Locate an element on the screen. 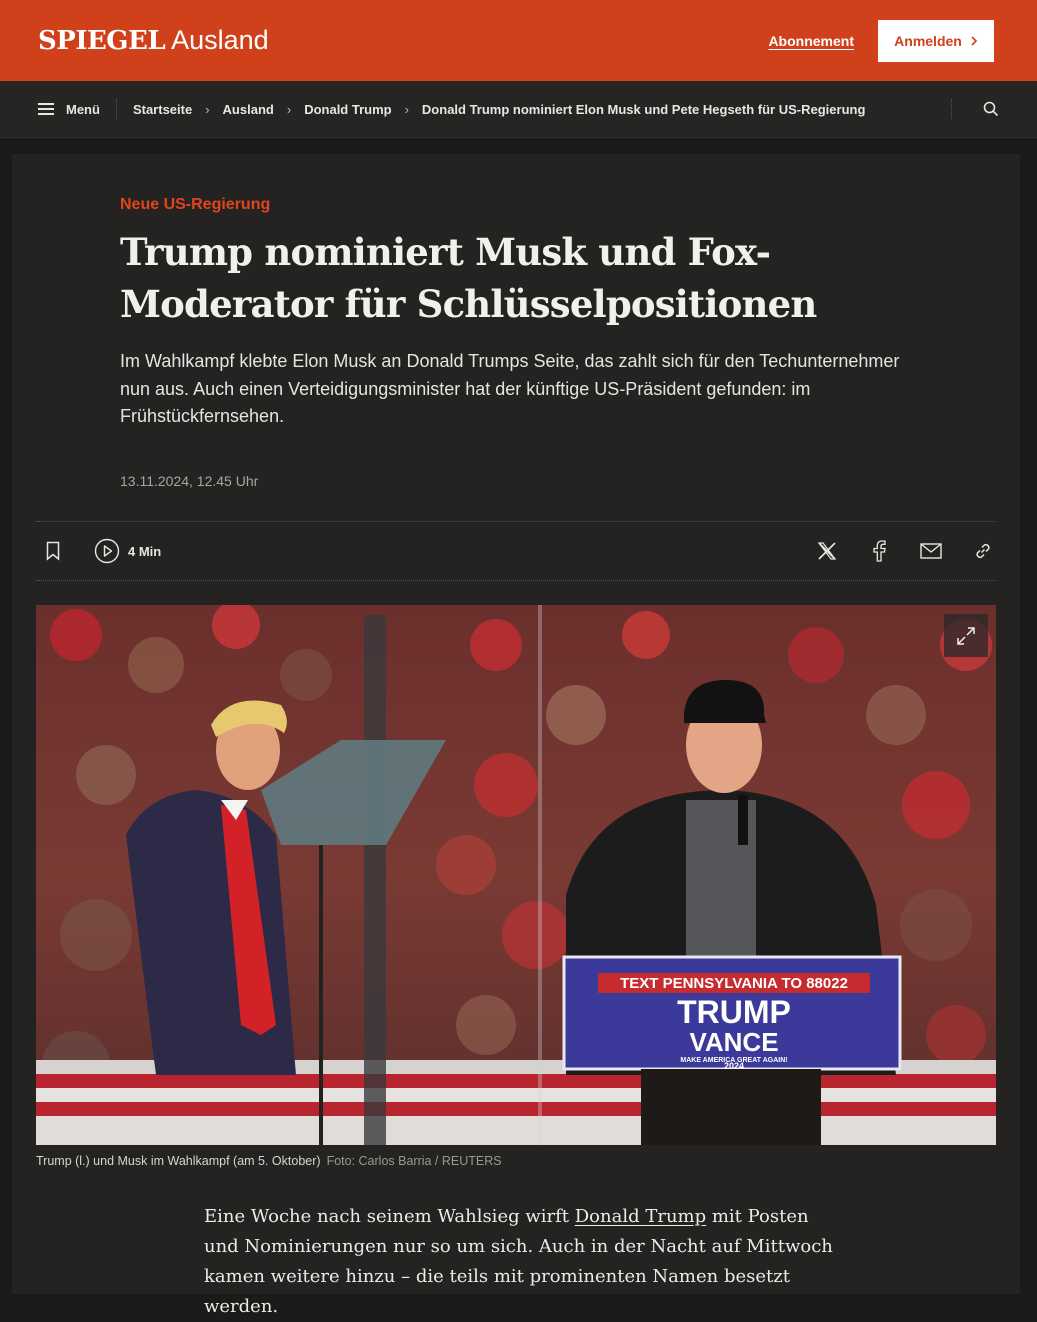 The height and width of the screenshot is (1322, 1037). search-icon is located at coordinates (991, 109).